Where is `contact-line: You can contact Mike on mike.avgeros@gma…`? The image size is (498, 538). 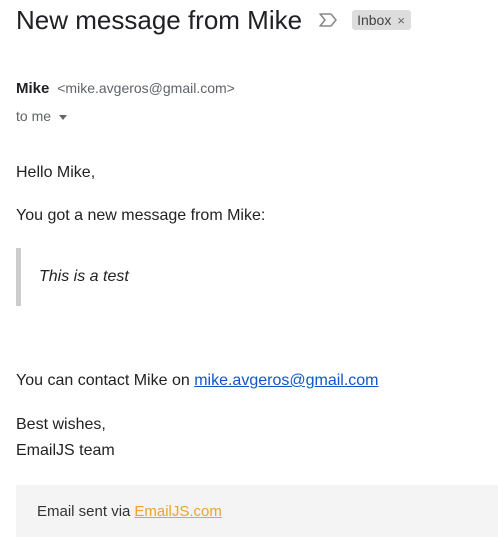 contact-line: You can contact Mike on mike.avgeros@gma… is located at coordinates (197, 381).